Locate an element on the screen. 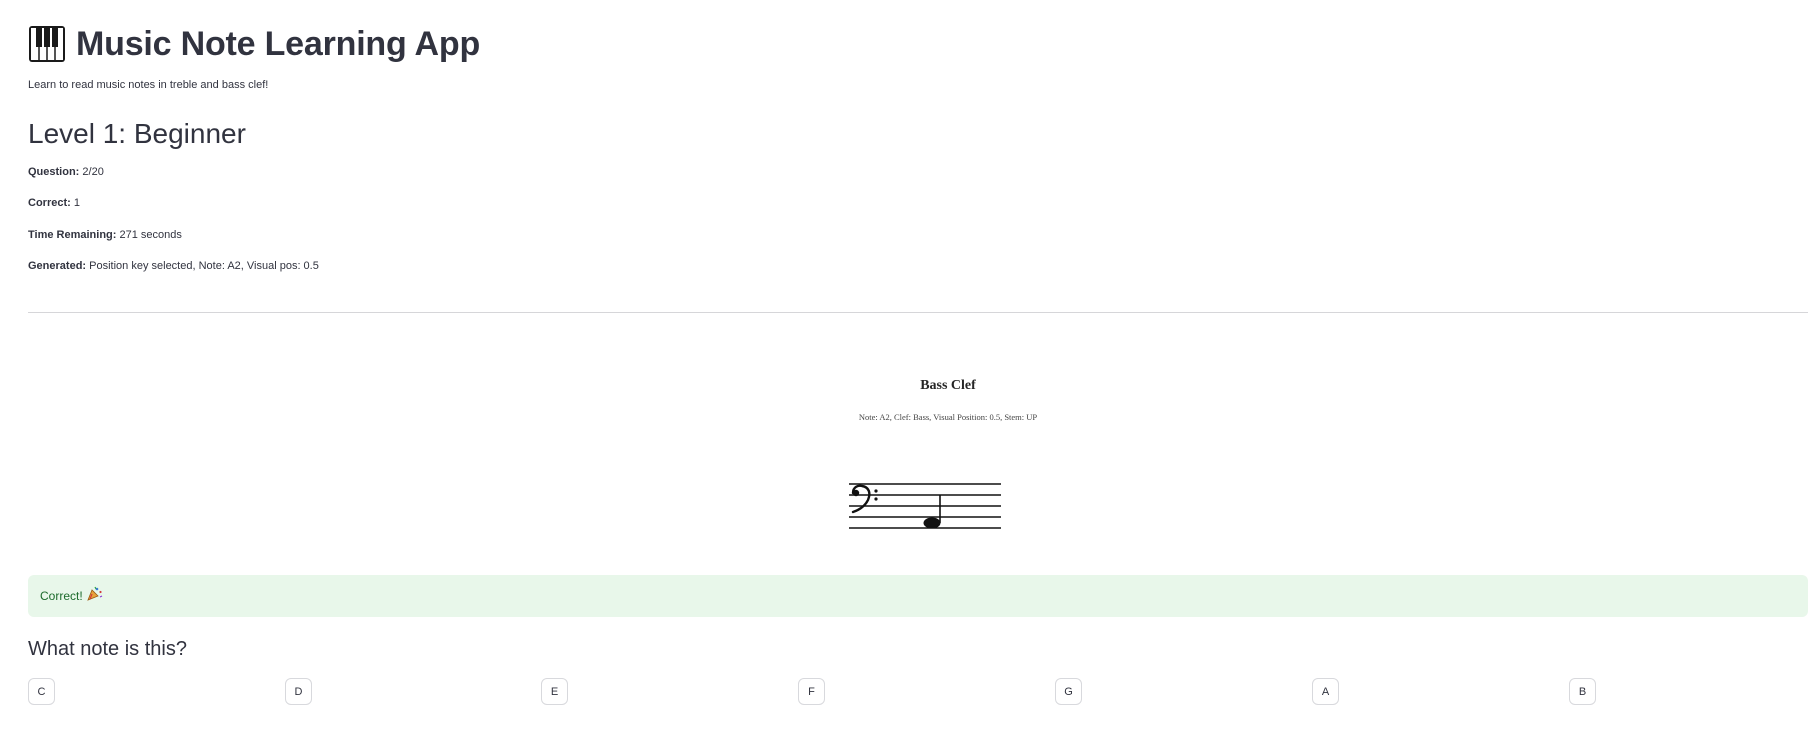  piano-keys-icon is located at coordinates (47, 44).